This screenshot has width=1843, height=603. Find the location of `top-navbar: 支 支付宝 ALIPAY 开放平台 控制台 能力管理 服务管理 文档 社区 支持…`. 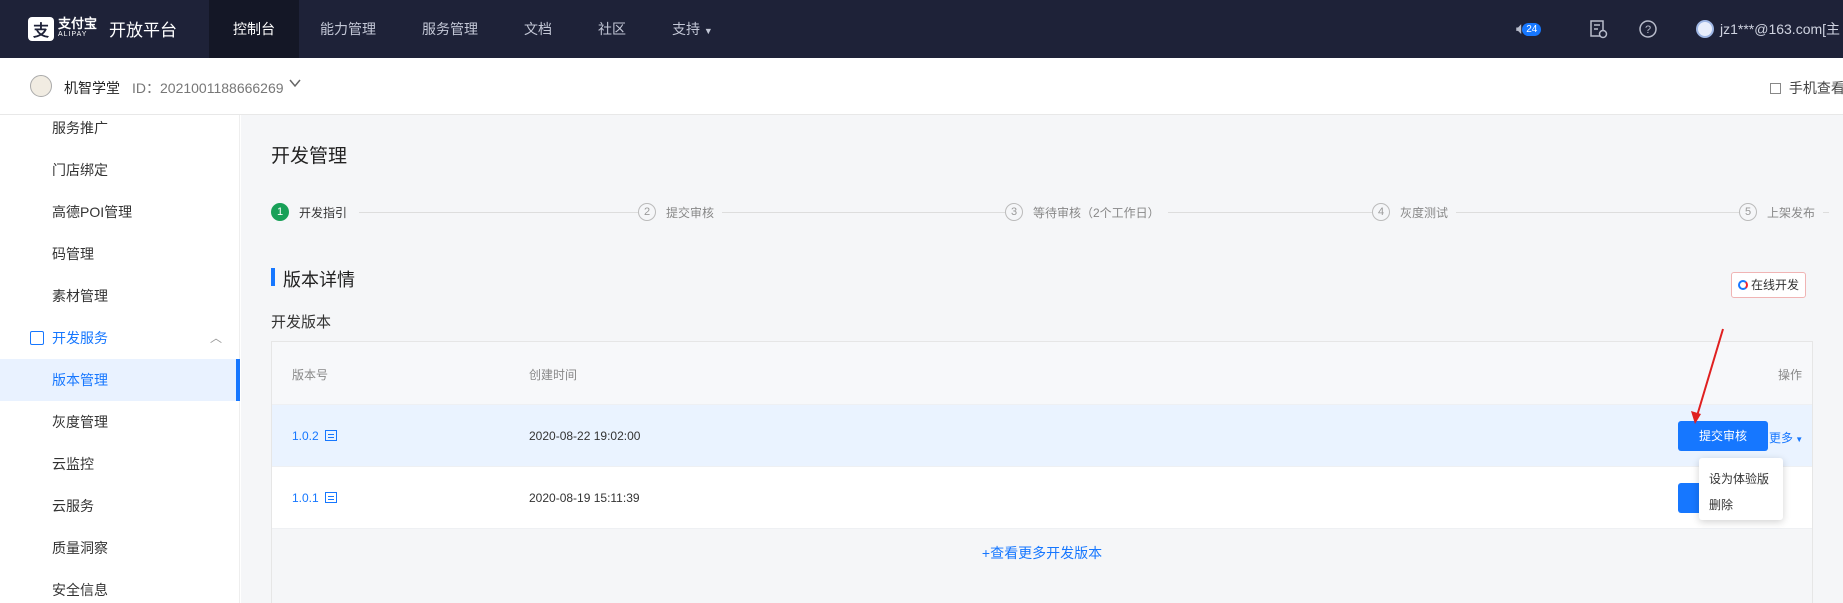

top-navbar: 支 支付宝 ALIPAY 开放平台 控制台 能力管理 服务管理 文档 社区 支持… is located at coordinates (921, 29).